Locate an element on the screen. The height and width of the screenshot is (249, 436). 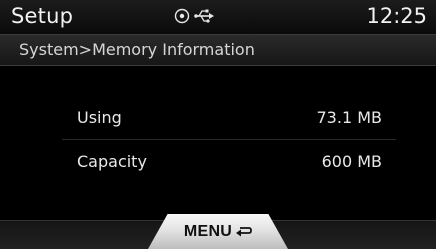
memory-row-capacity: Capacity 600 MB is located at coordinates (229, 161).